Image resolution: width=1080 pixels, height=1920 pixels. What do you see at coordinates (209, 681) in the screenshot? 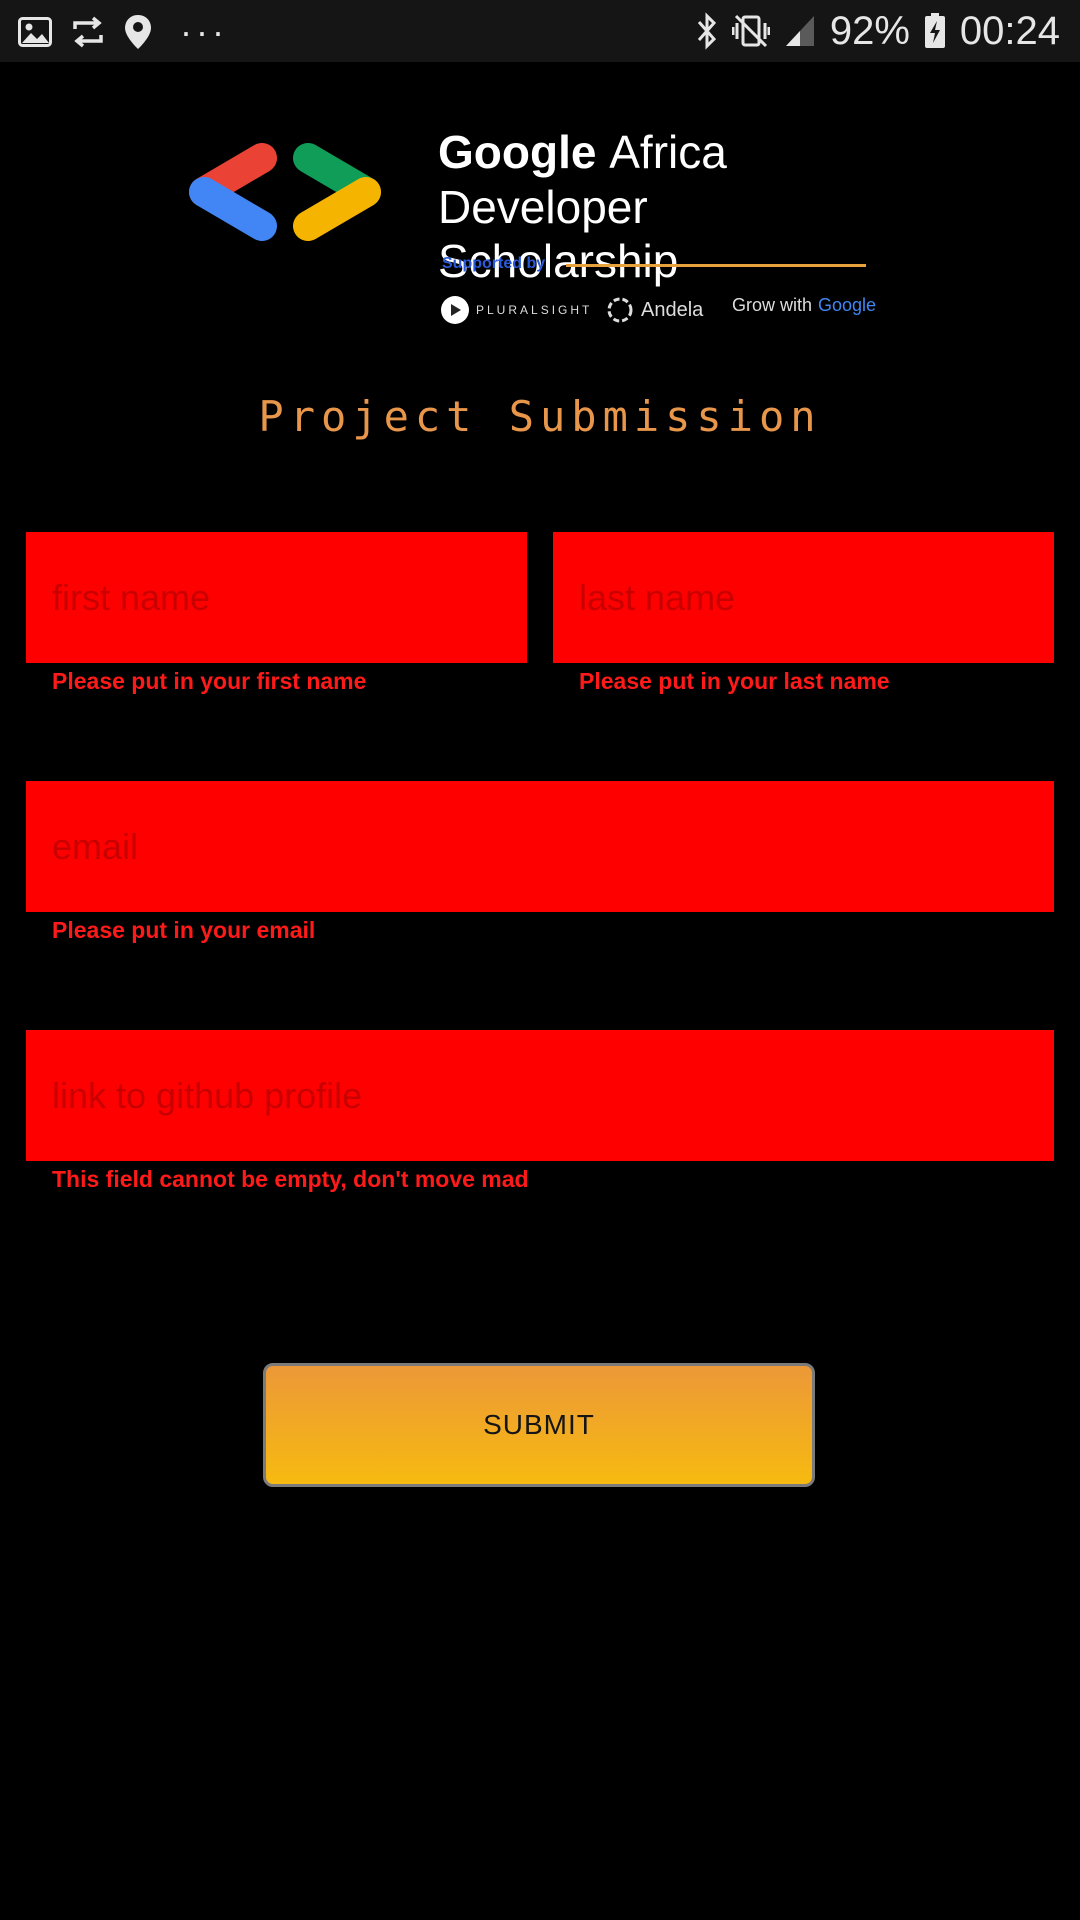
I see `first-name-error: Please put in your first name` at bounding box center [209, 681].